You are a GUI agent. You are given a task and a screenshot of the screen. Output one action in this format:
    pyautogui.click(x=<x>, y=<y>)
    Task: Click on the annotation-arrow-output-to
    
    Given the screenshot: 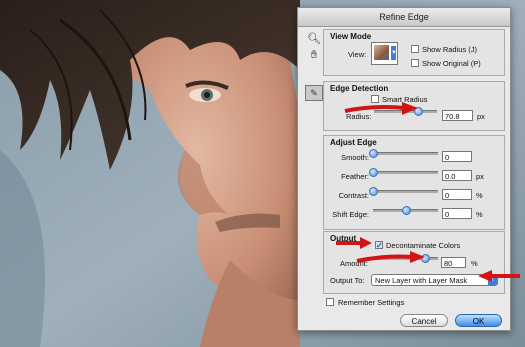 What is the action you would take?
    pyautogui.click(x=499, y=276)
    